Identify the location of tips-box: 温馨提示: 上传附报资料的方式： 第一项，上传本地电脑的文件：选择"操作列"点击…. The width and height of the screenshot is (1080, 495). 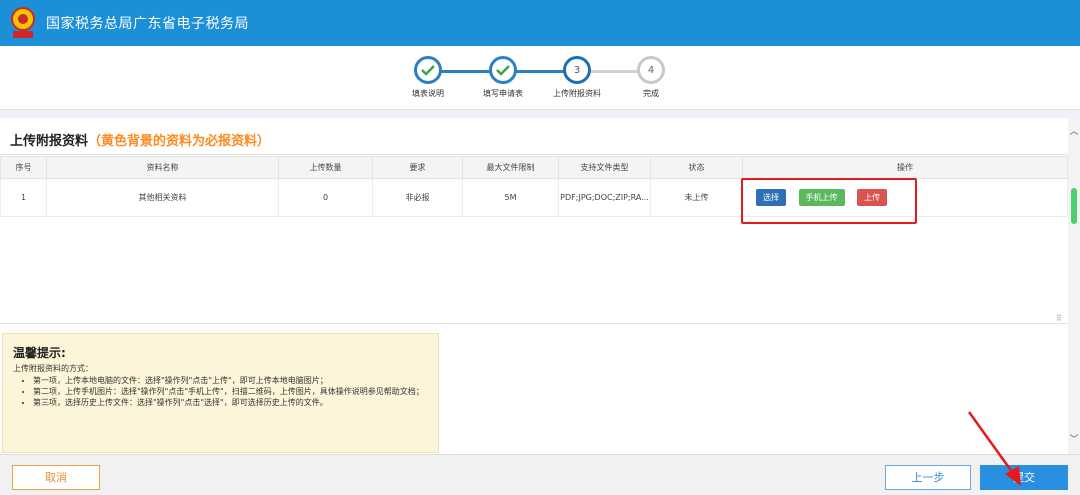
(220, 393).